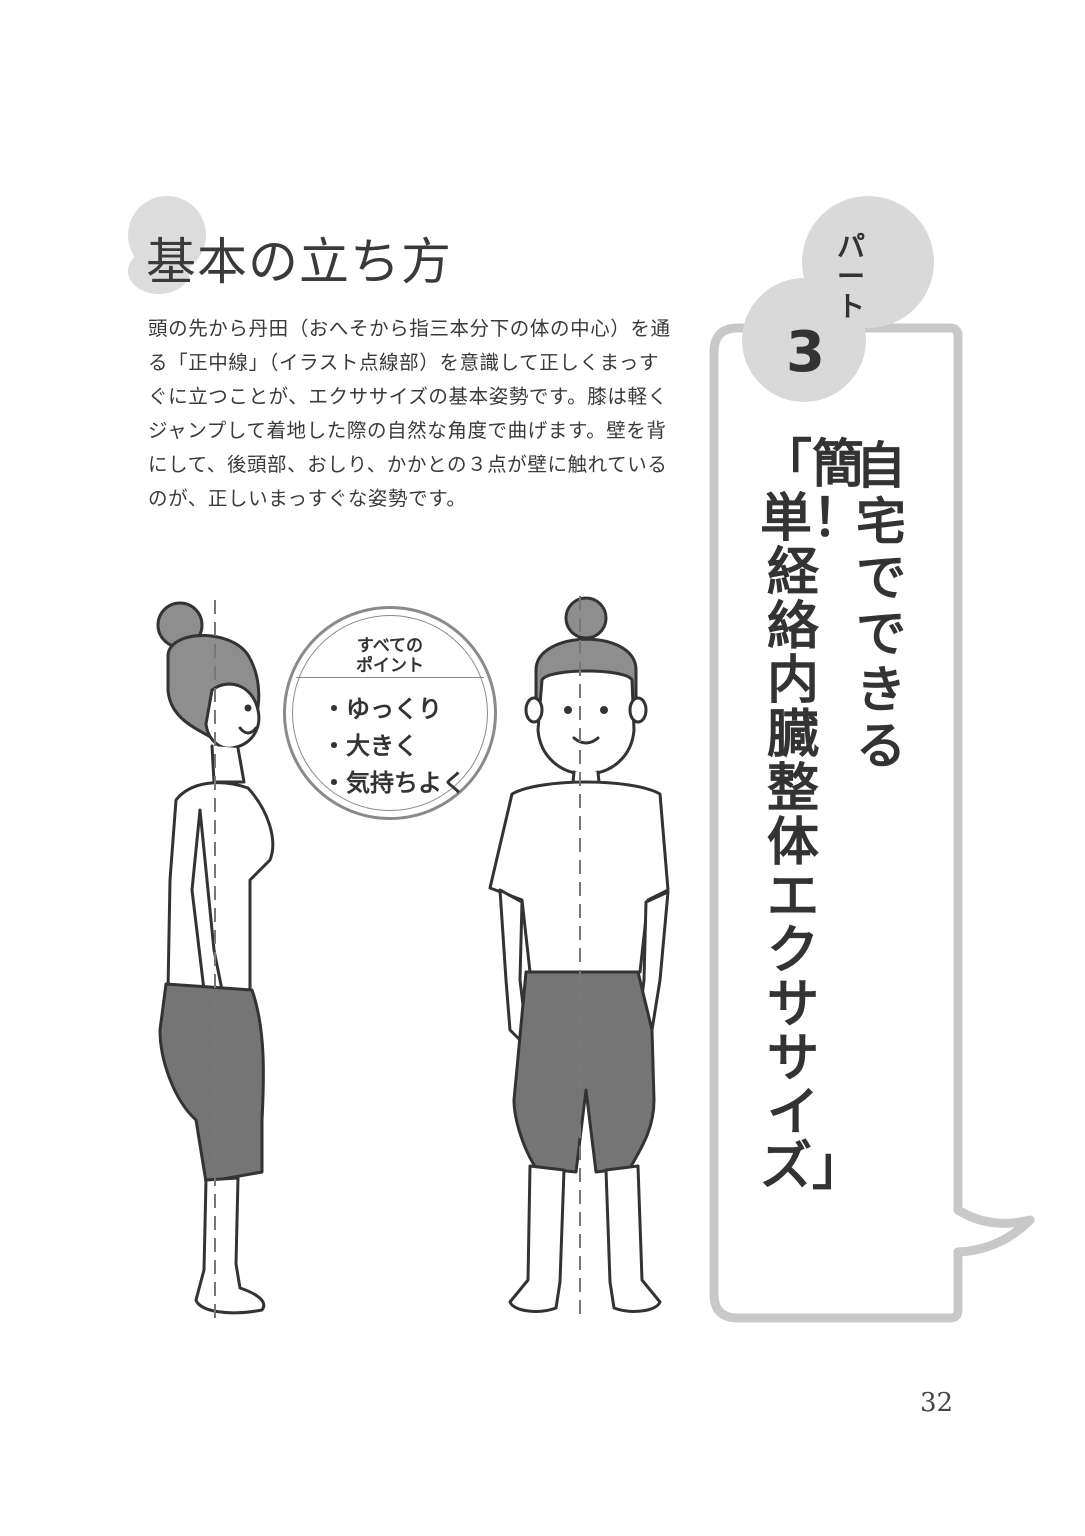 This screenshot has width=1085, height=1536. What do you see at coordinates (805, 352) in the screenshot?
I see `part-number: 3` at bounding box center [805, 352].